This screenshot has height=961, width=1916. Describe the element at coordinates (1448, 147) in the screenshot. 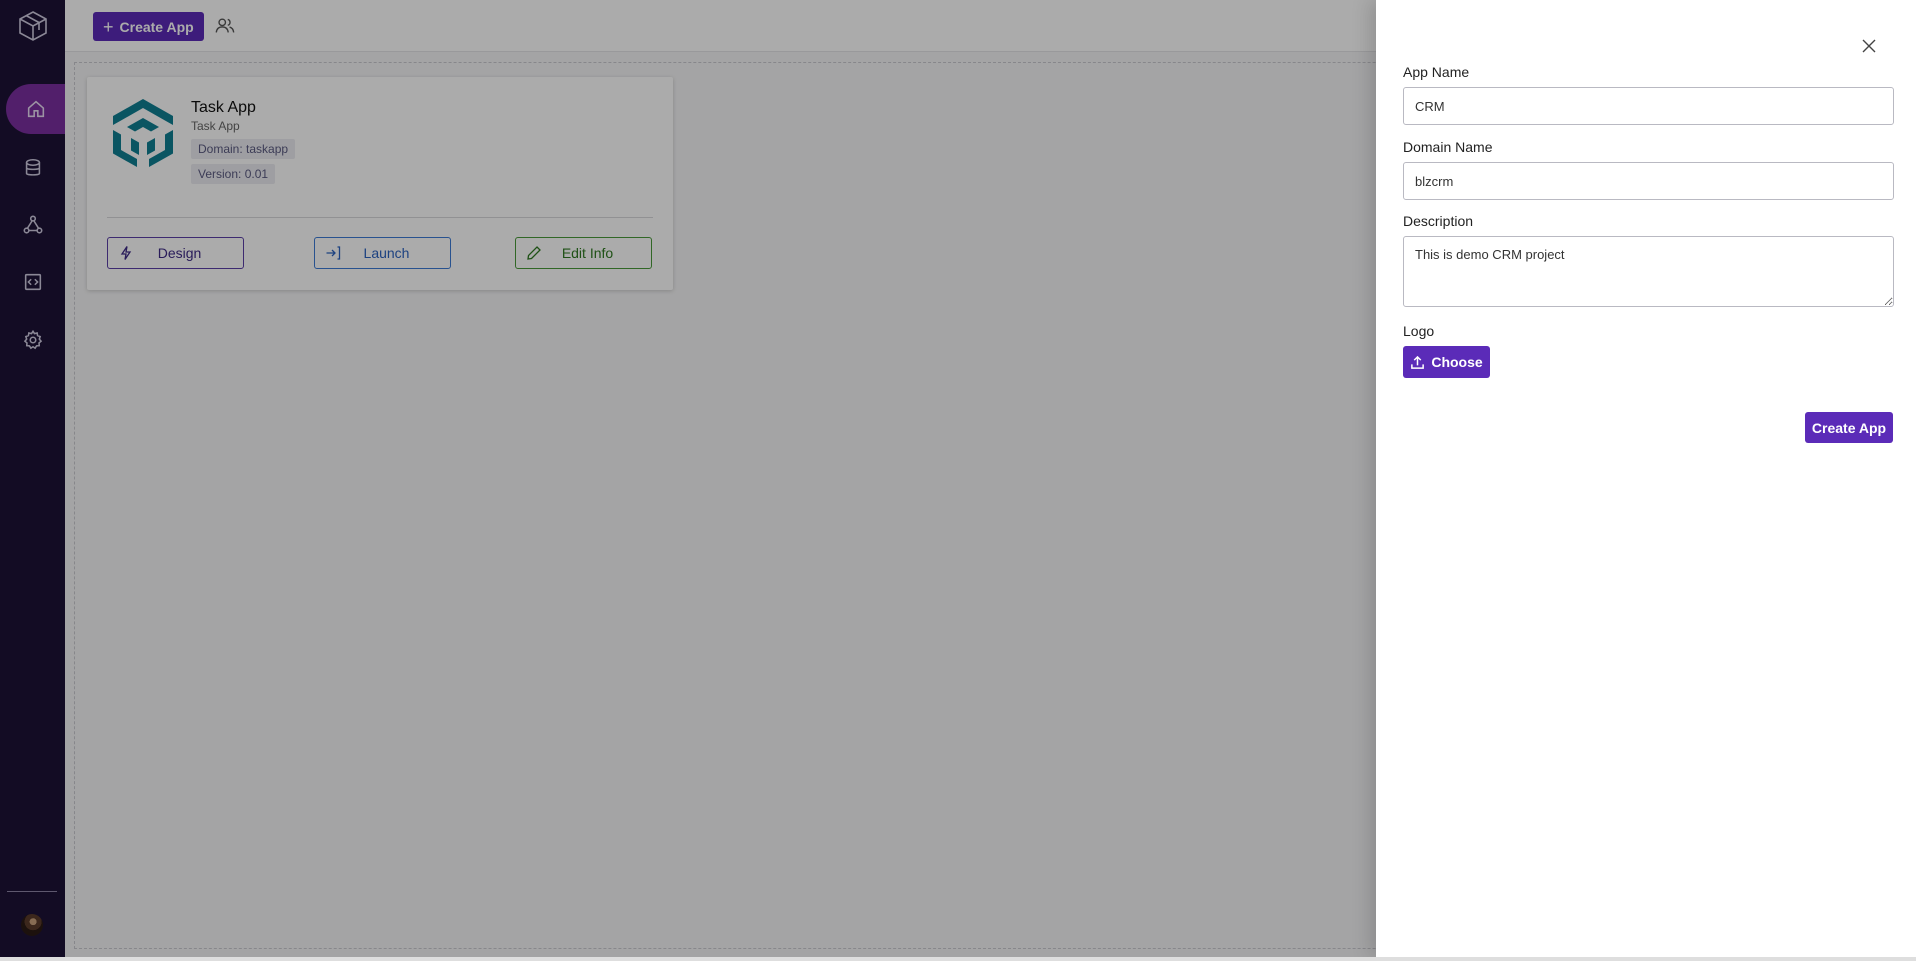

I see `domain-name-label: Domain Name` at that location.